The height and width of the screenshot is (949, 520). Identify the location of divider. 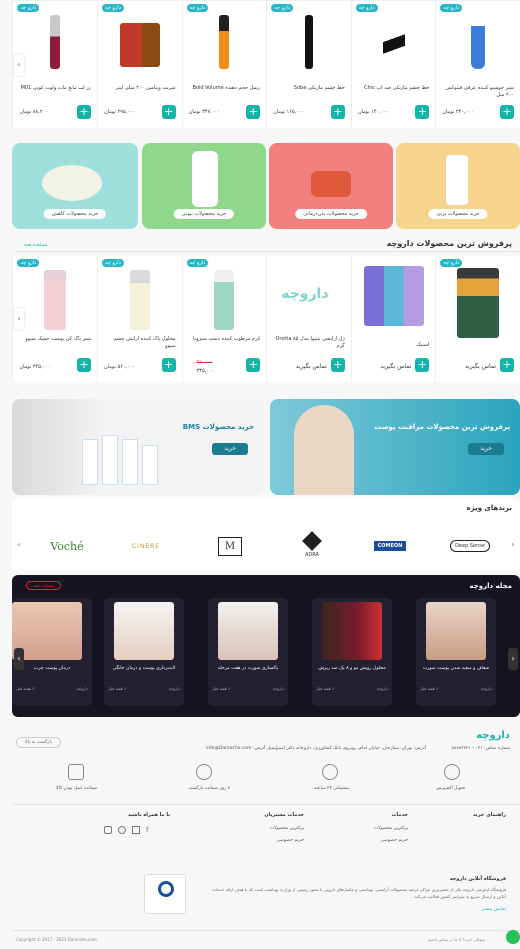
(266, 930).